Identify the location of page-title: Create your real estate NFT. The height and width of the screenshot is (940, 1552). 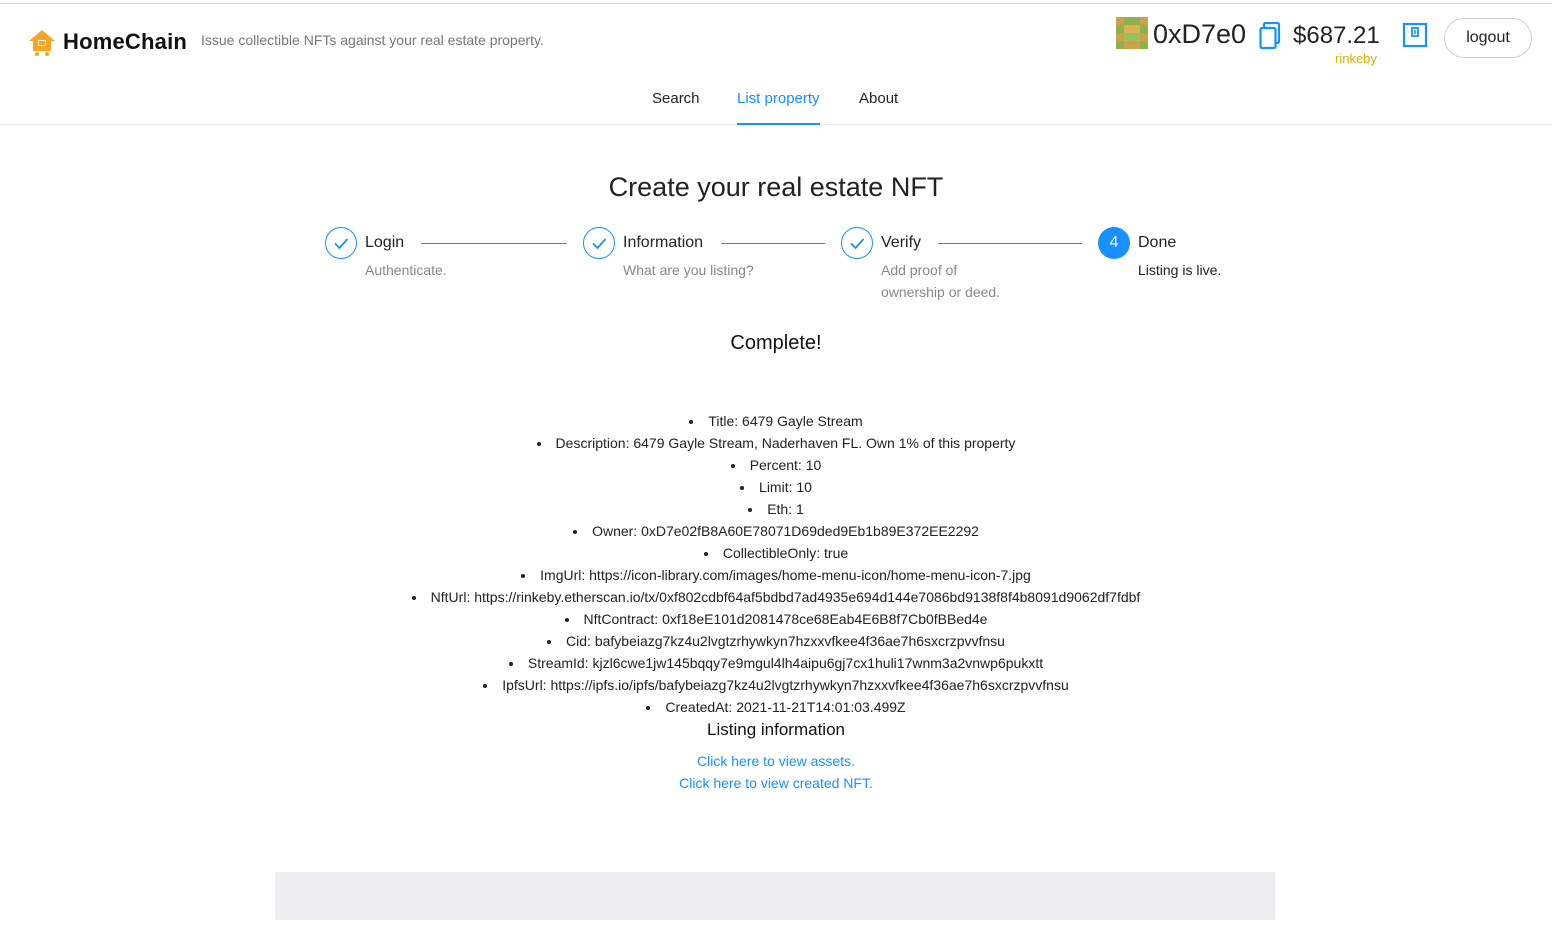
(776, 187).